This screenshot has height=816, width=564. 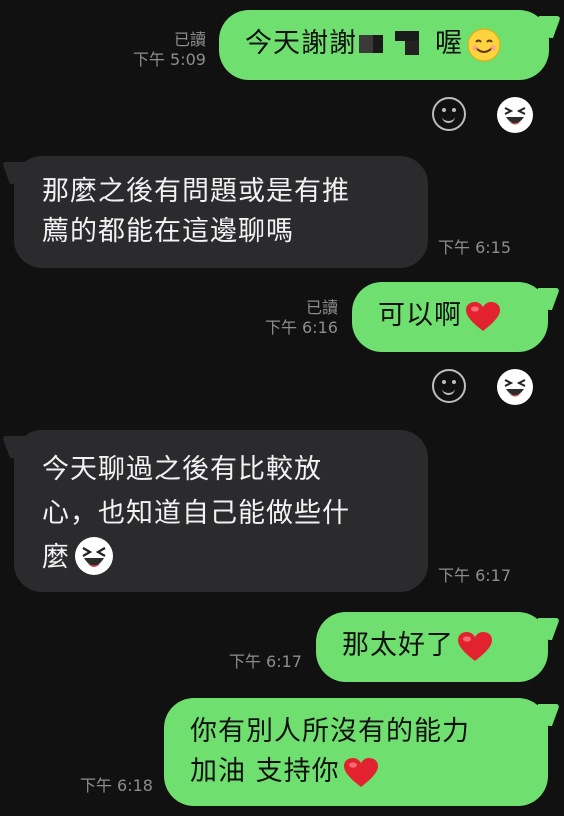 I want to click on message-line: 你有別人所沒有的能力, so click(x=330, y=731).